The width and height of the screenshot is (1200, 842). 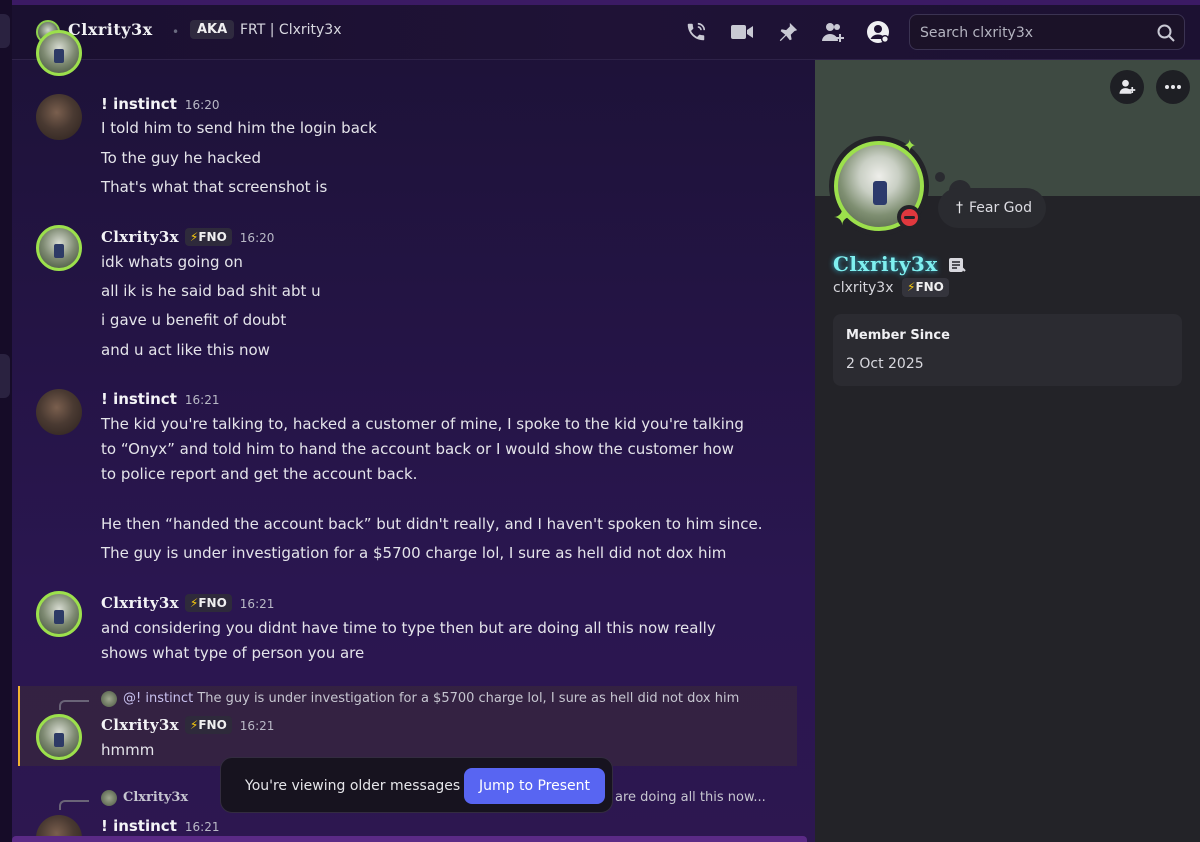 What do you see at coordinates (742, 32) in the screenshot?
I see `video-icon` at bounding box center [742, 32].